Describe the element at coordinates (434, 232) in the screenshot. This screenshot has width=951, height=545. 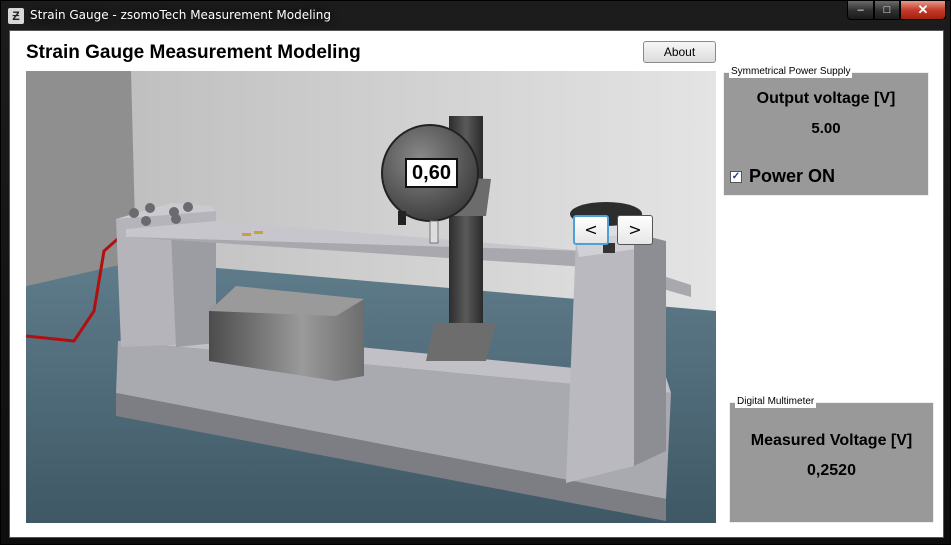
I see `dial-plunger` at that location.